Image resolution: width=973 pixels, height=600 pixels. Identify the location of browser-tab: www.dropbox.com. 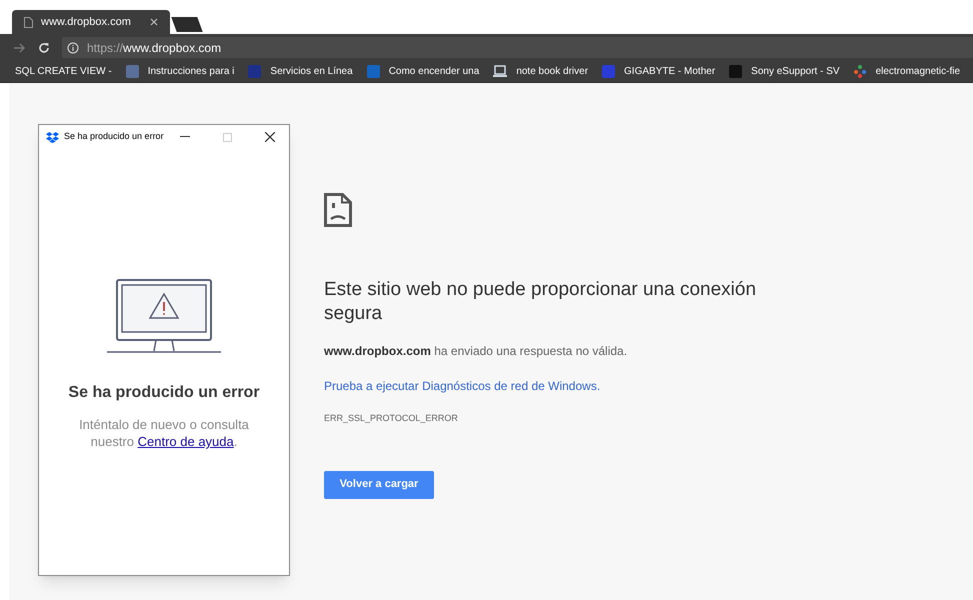
(91, 22).